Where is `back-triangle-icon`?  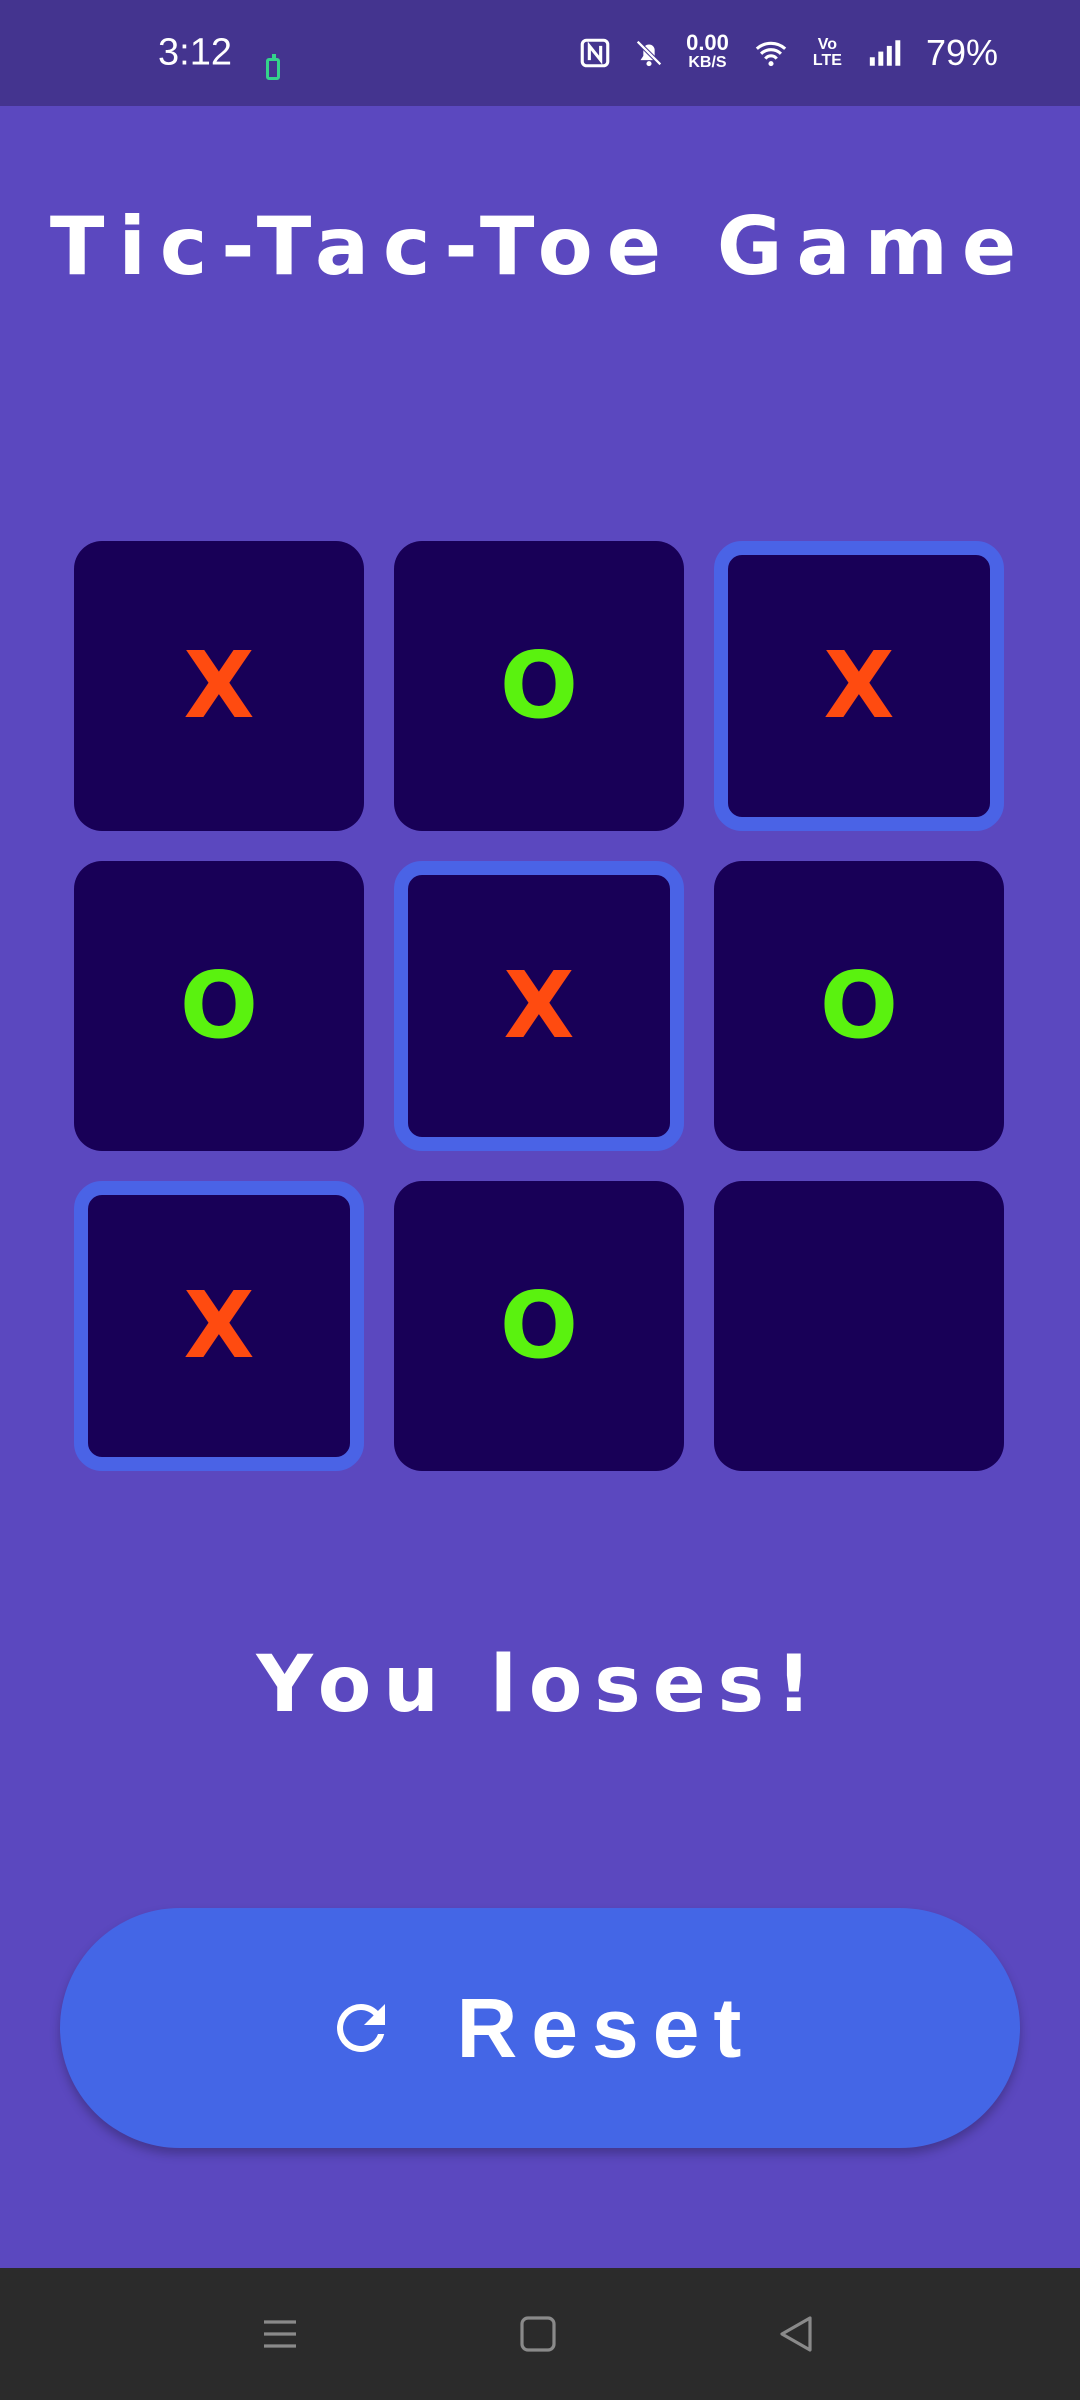
back-triangle-icon is located at coordinates (796, 2334).